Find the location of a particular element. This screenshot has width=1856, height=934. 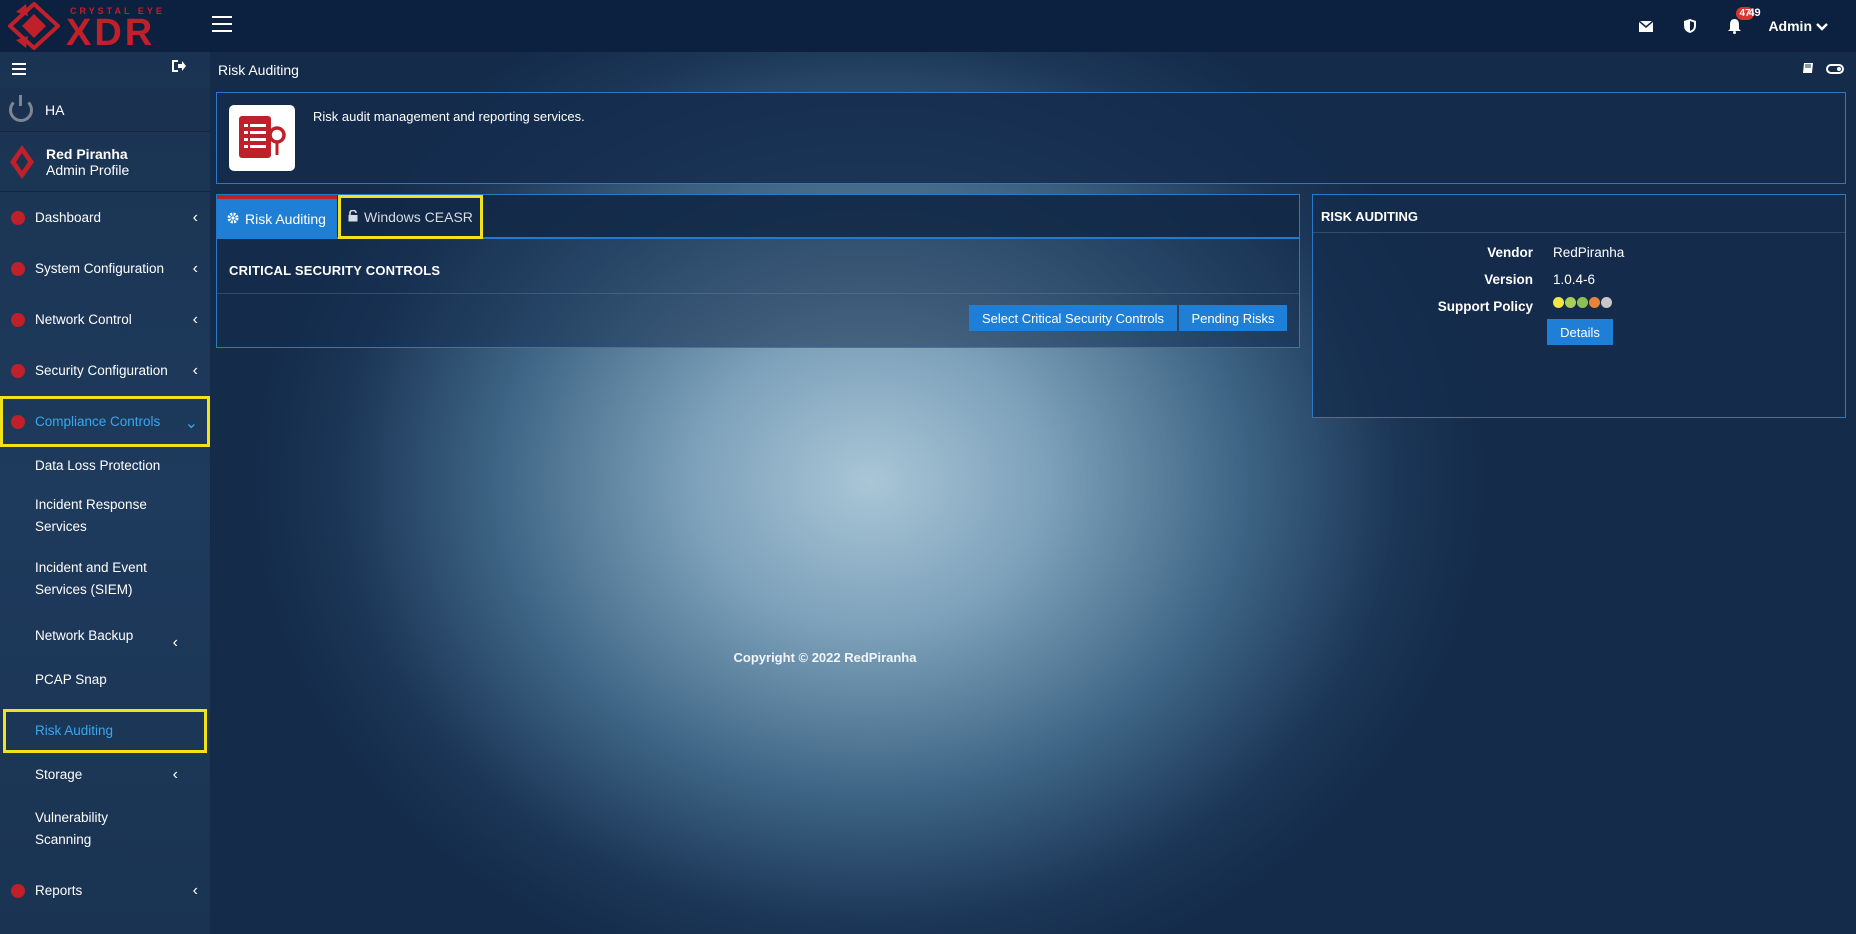

sidebar-item-label: Dashboard is located at coordinates (68, 217).